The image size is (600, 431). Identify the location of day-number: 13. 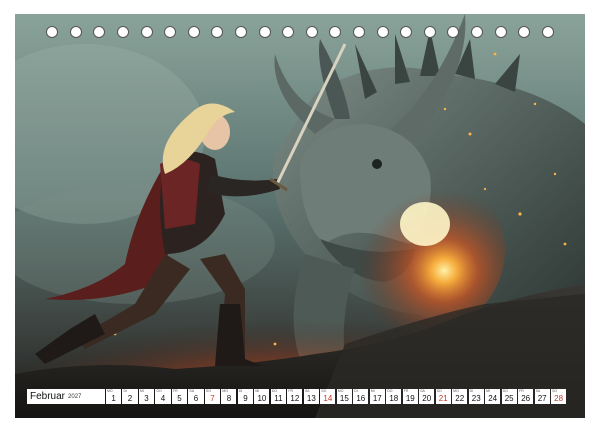
(311, 398).